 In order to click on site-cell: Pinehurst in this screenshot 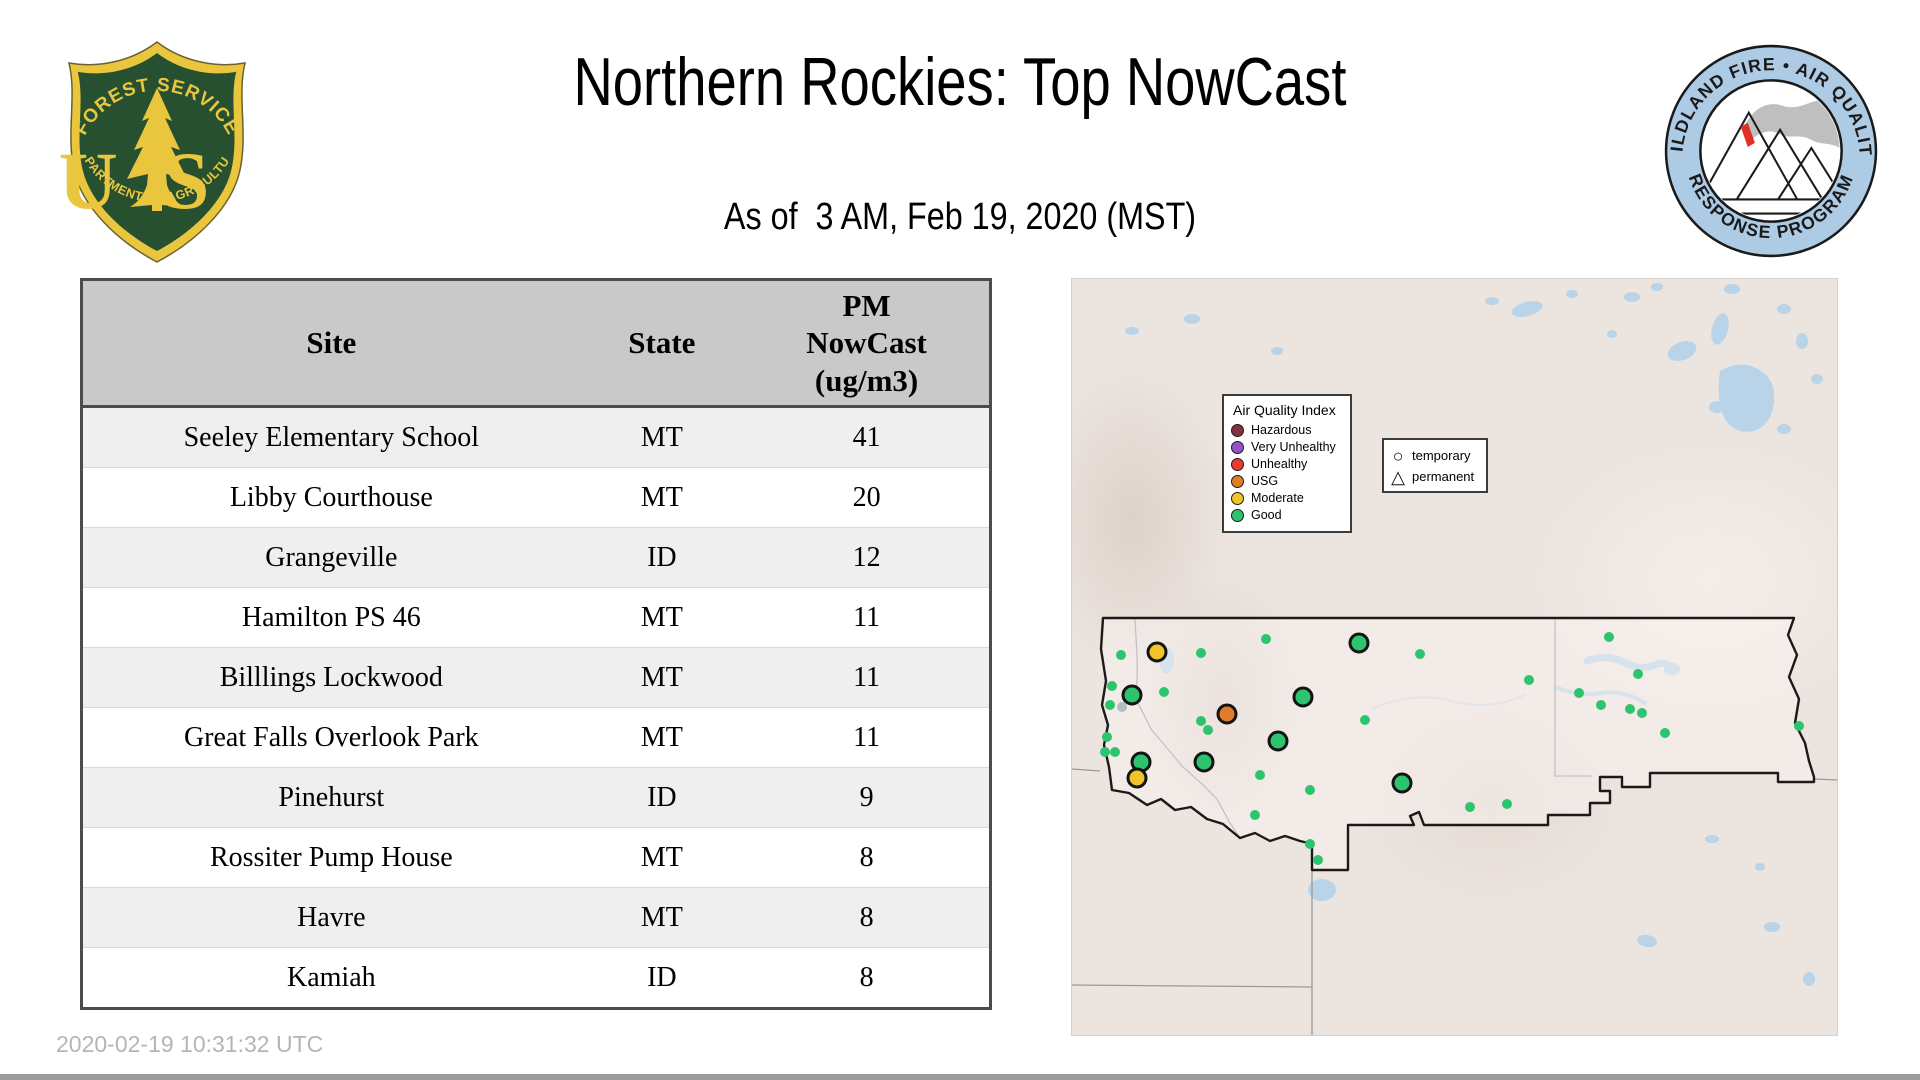, I will do `click(330, 797)`.